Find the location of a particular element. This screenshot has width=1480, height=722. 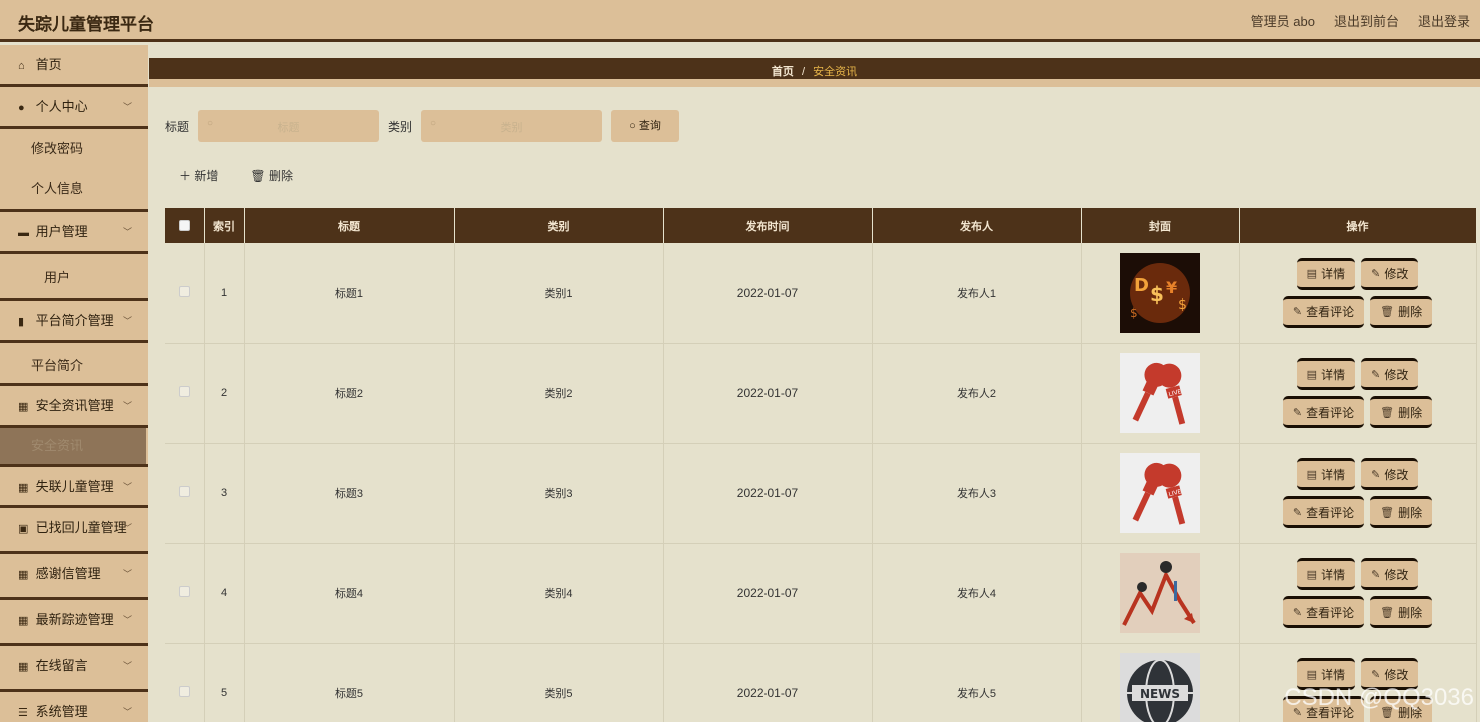

add-button: ＋ 新增 is located at coordinates (198, 175).